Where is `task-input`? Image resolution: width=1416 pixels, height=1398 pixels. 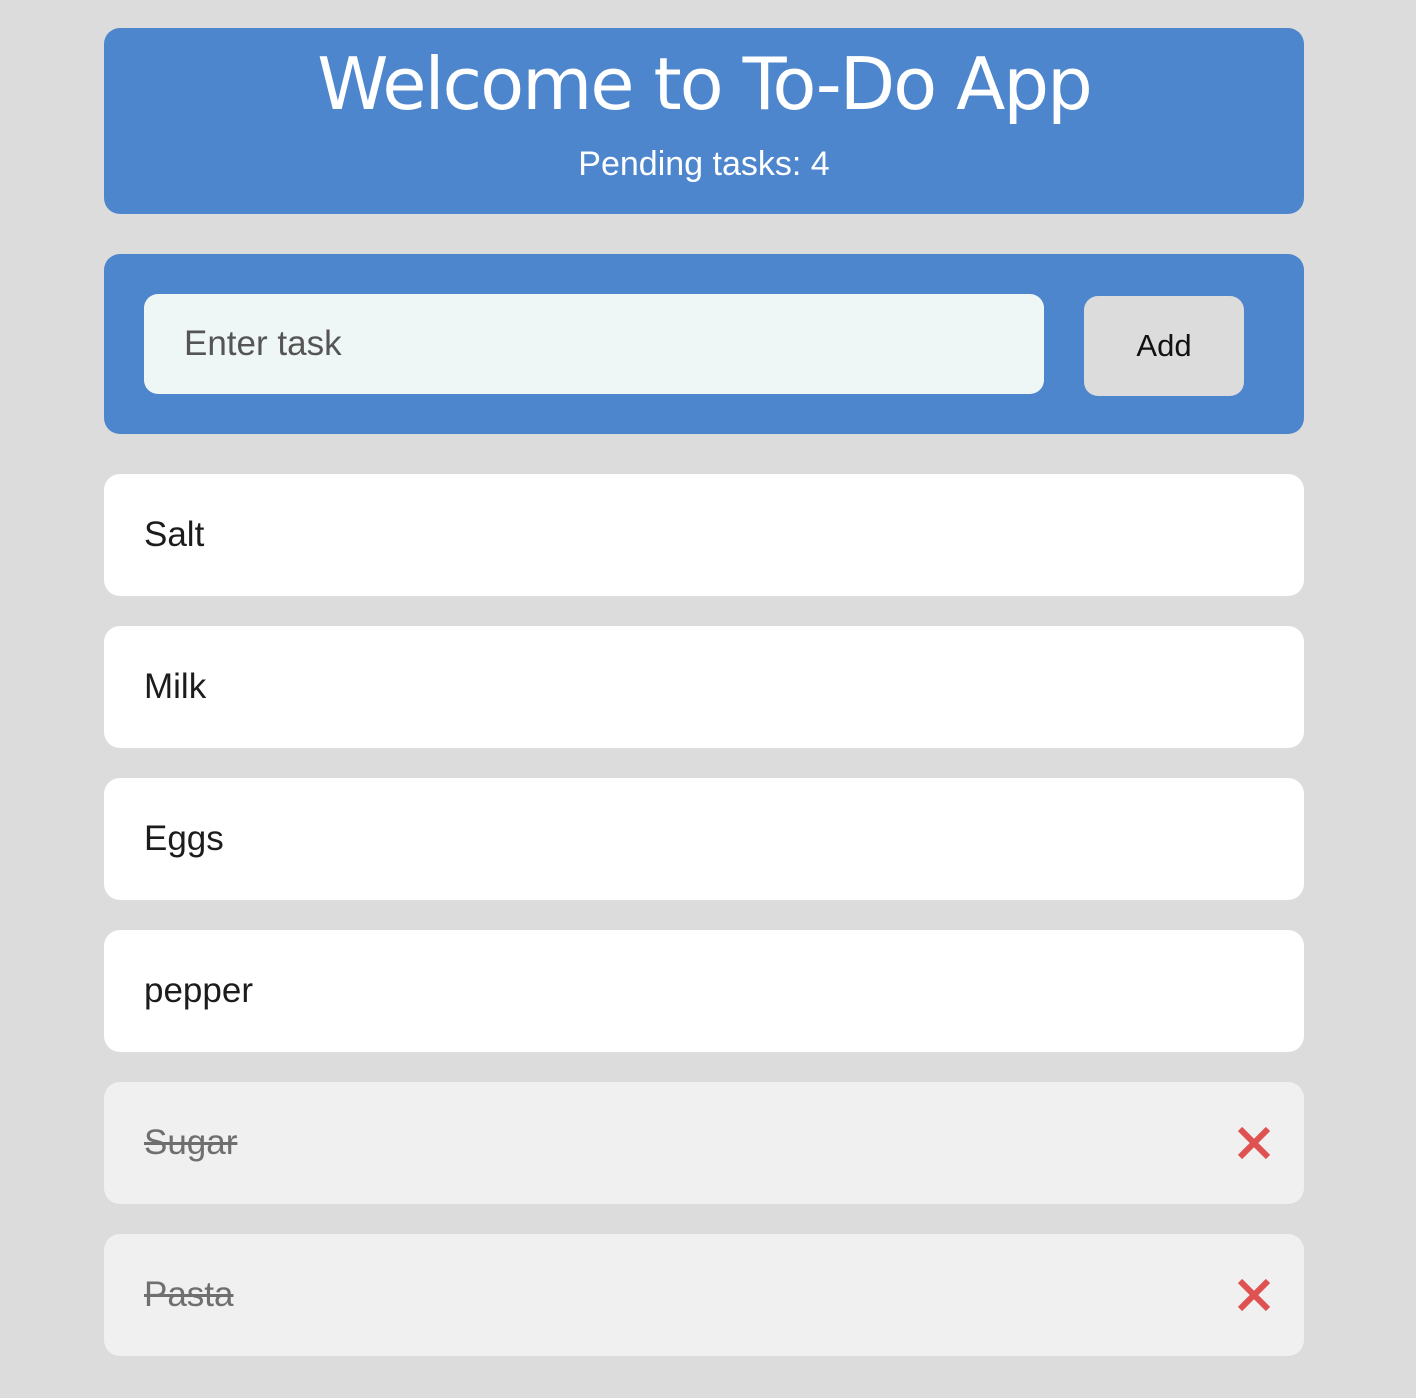
task-input is located at coordinates (594, 344).